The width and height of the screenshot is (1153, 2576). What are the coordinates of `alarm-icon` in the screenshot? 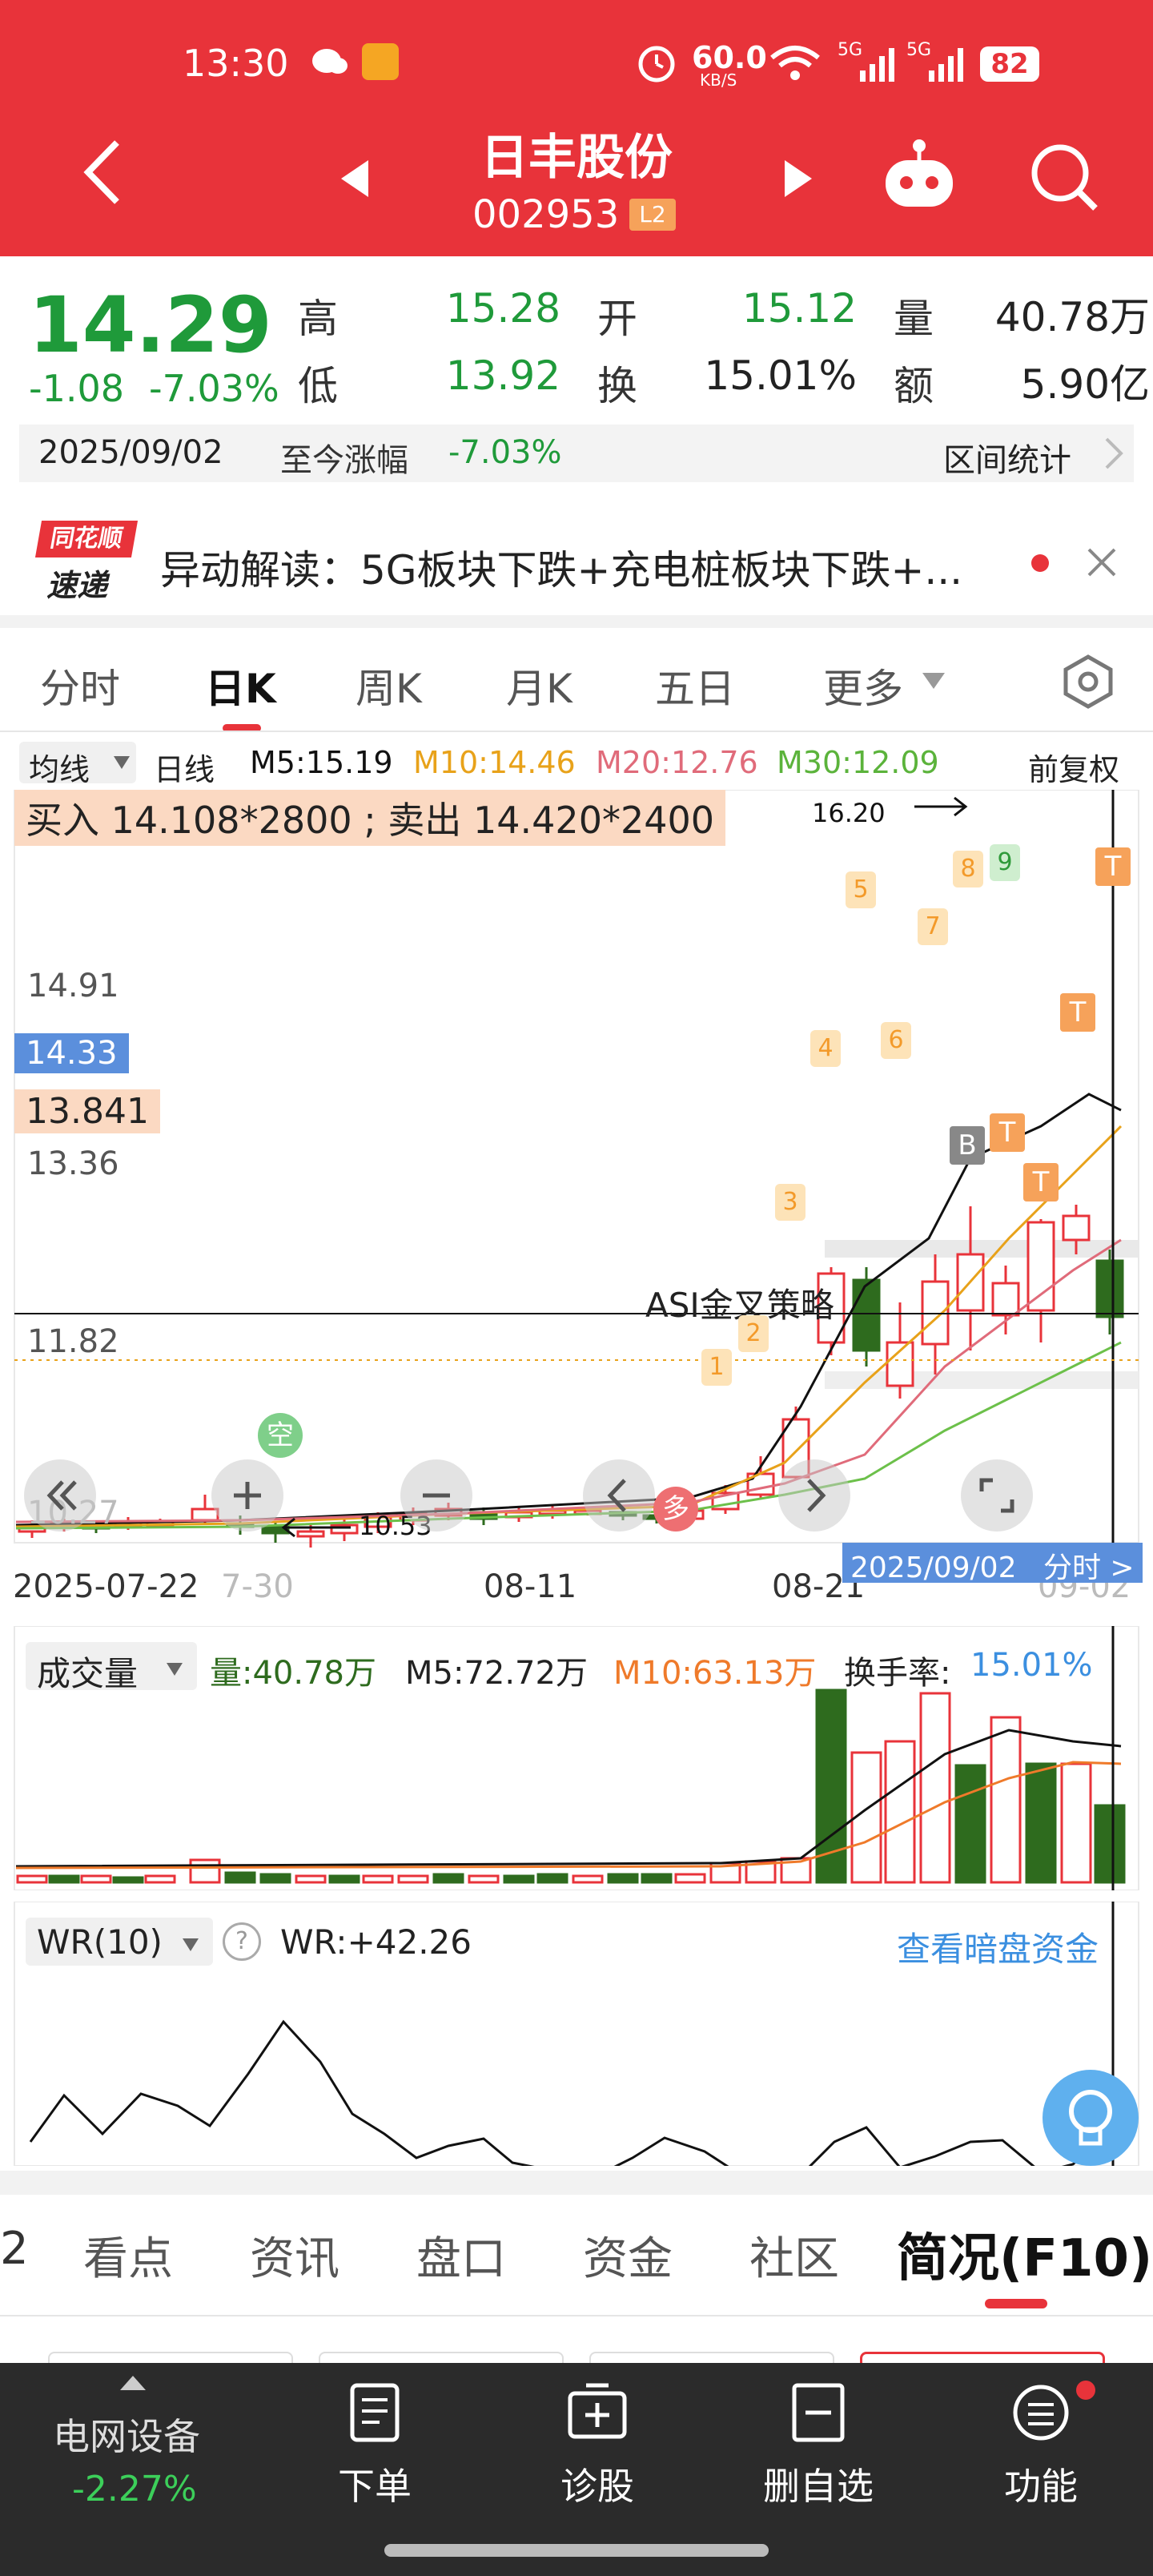 It's located at (657, 62).